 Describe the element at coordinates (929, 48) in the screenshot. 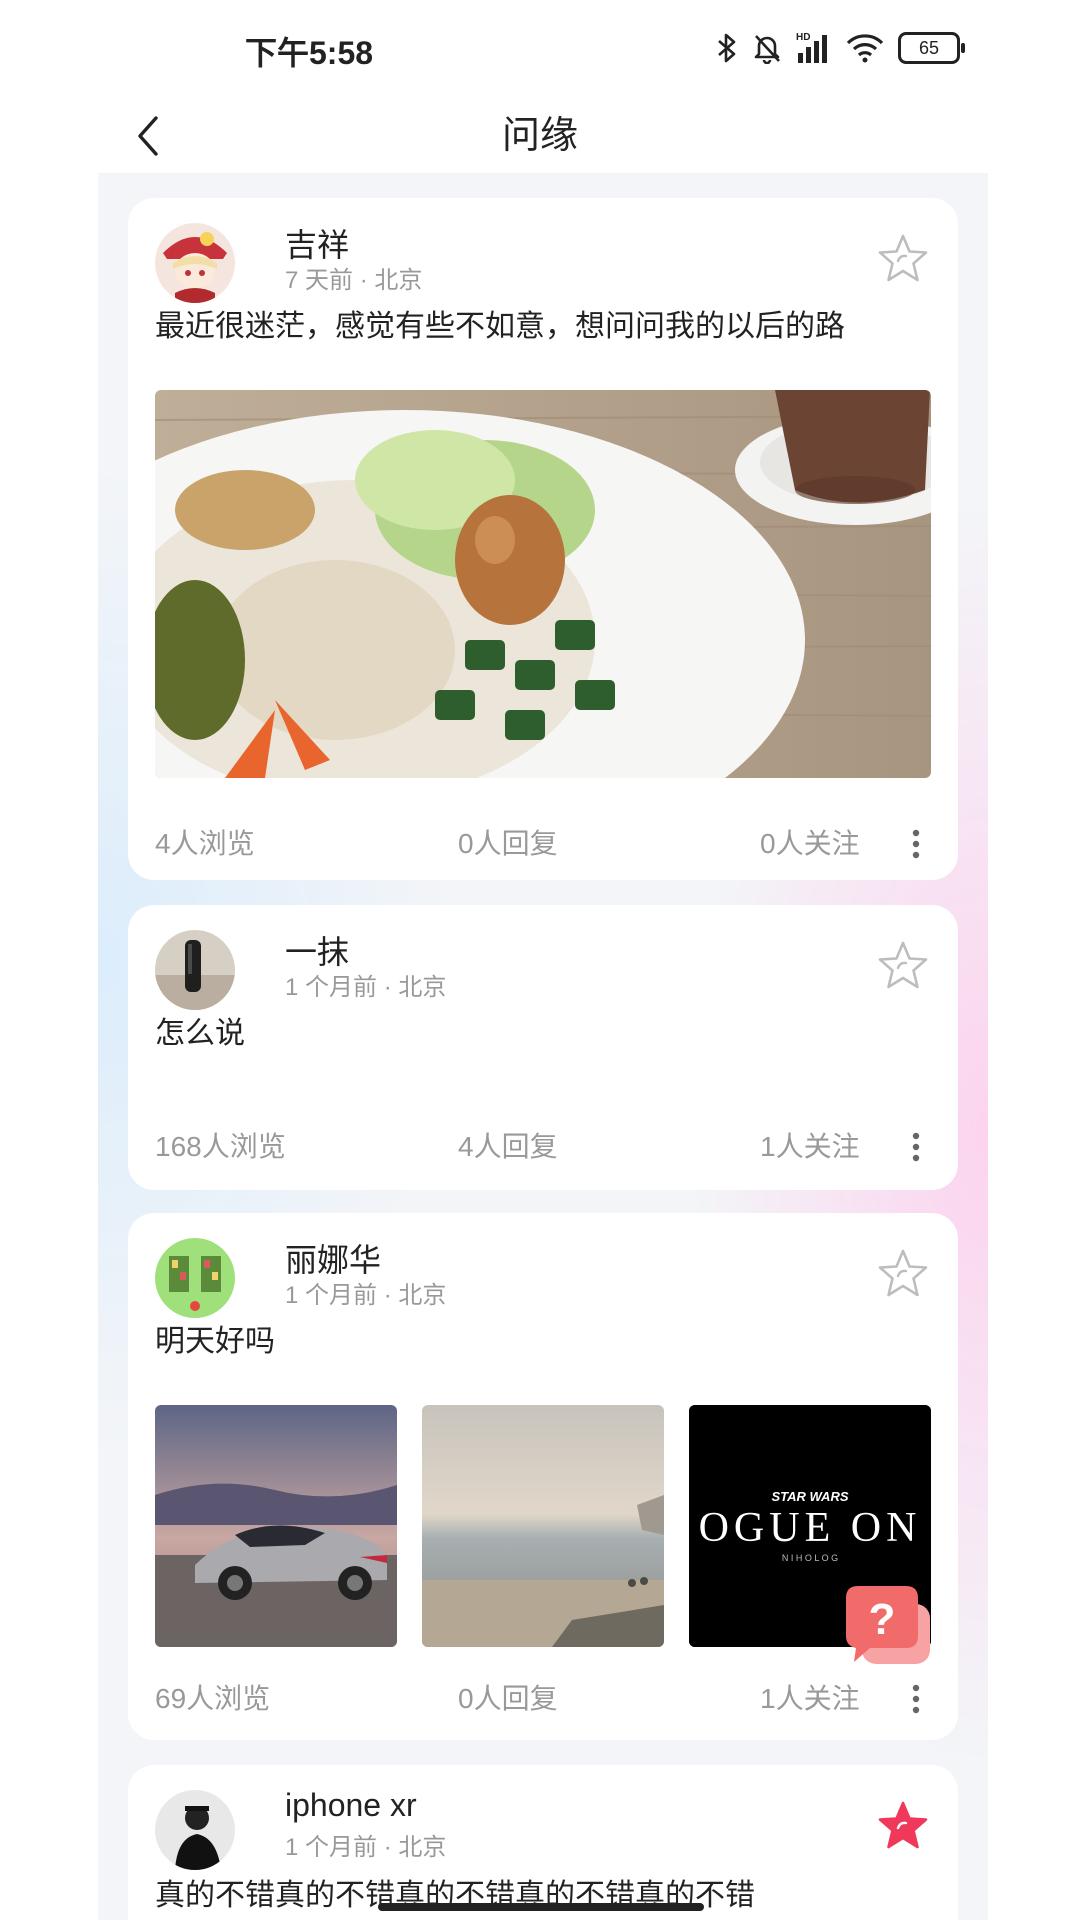

I see `battery-level: 65` at that location.